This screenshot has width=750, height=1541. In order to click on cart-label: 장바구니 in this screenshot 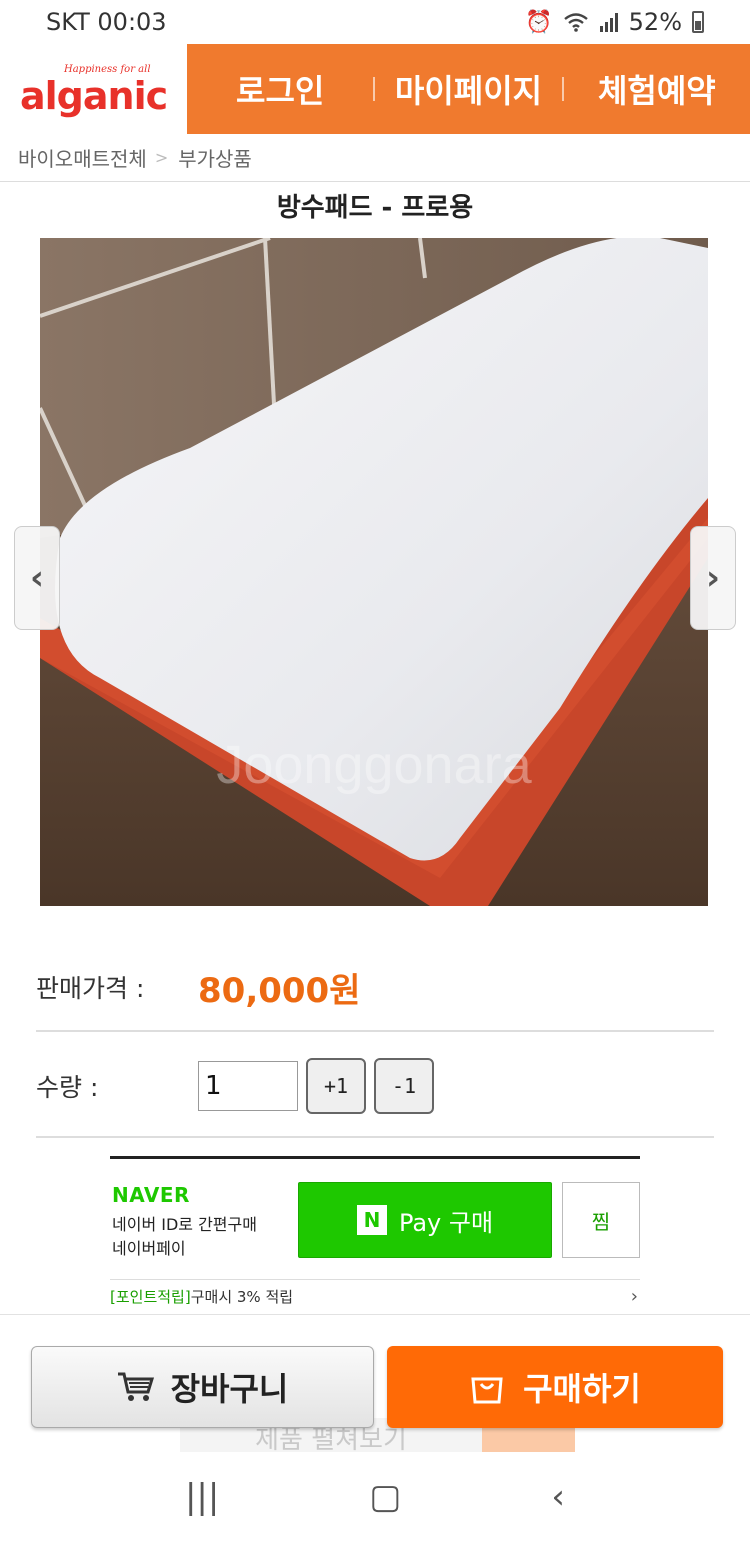, I will do `click(229, 1389)`.